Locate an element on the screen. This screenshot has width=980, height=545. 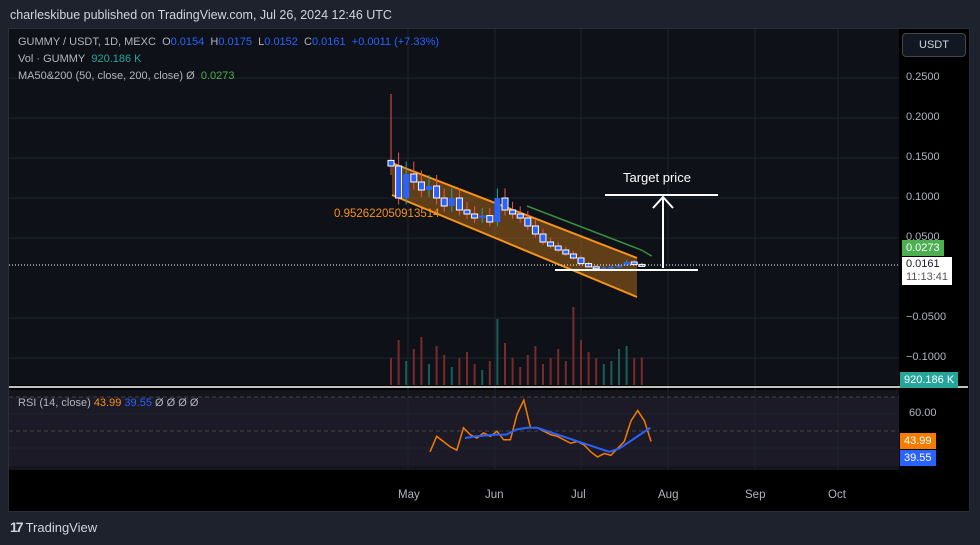
tv-logo-icon: 17 is located at coordinates (17, 527).